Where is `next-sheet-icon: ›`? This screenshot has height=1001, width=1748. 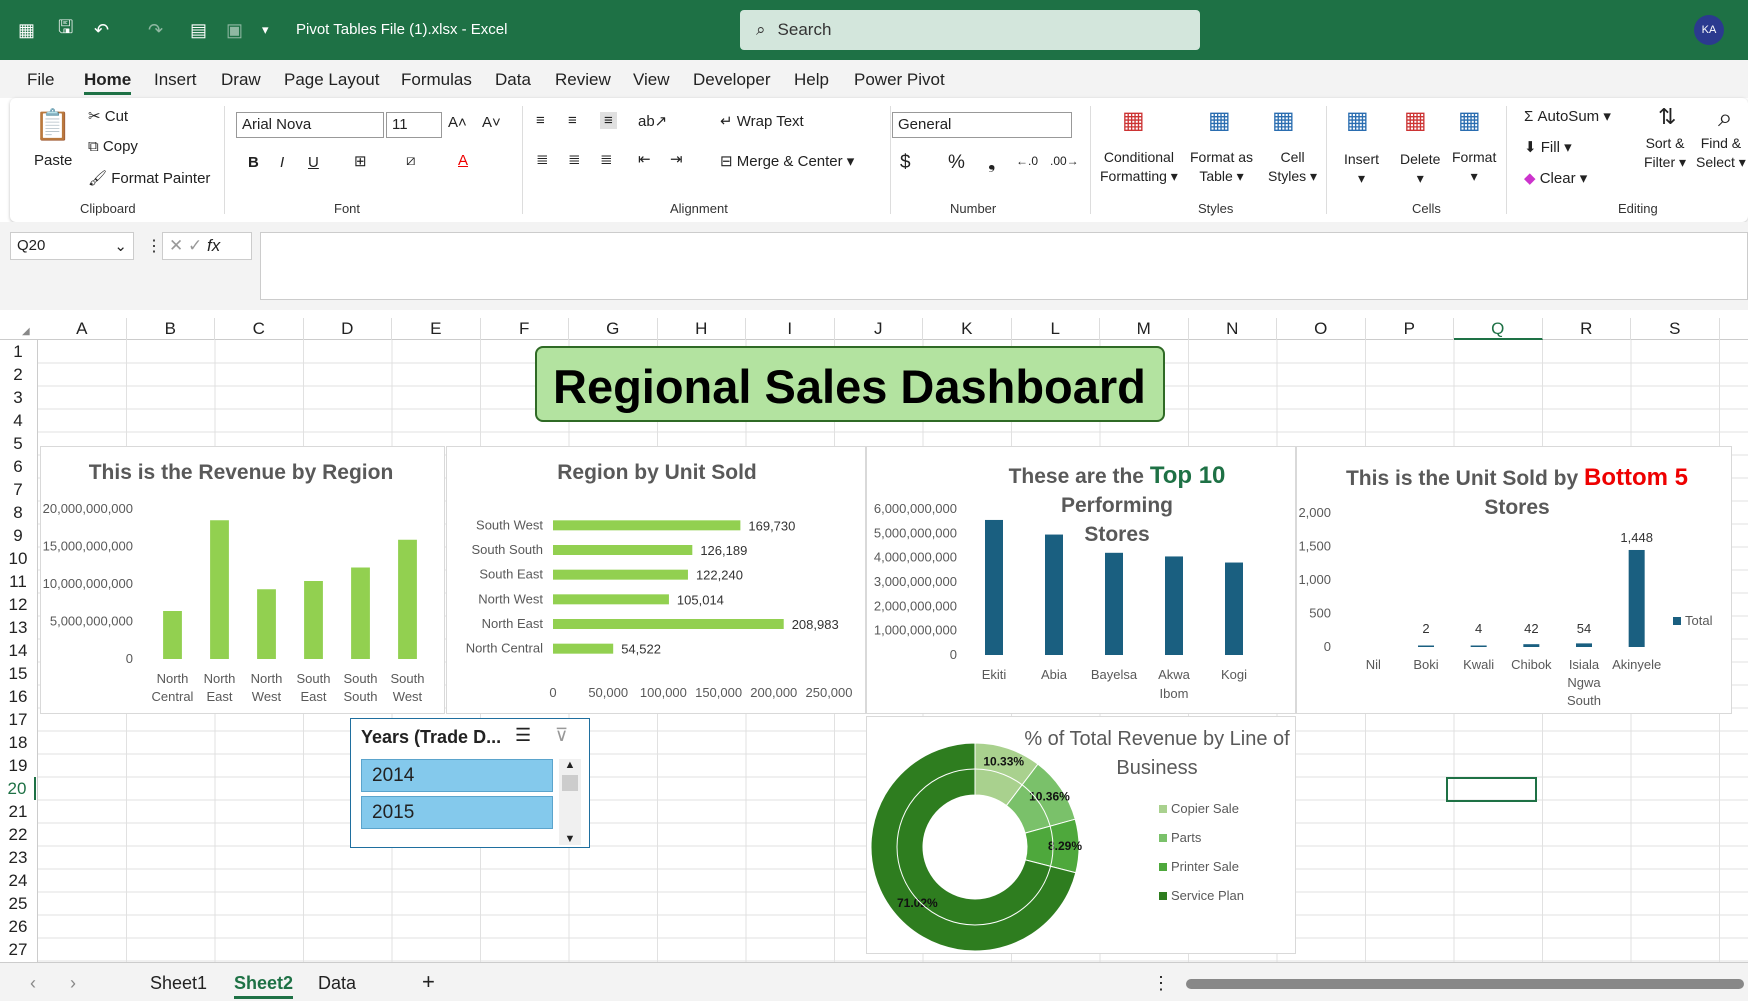
next-sheet-icon: › is located at coordinates (73, 983).